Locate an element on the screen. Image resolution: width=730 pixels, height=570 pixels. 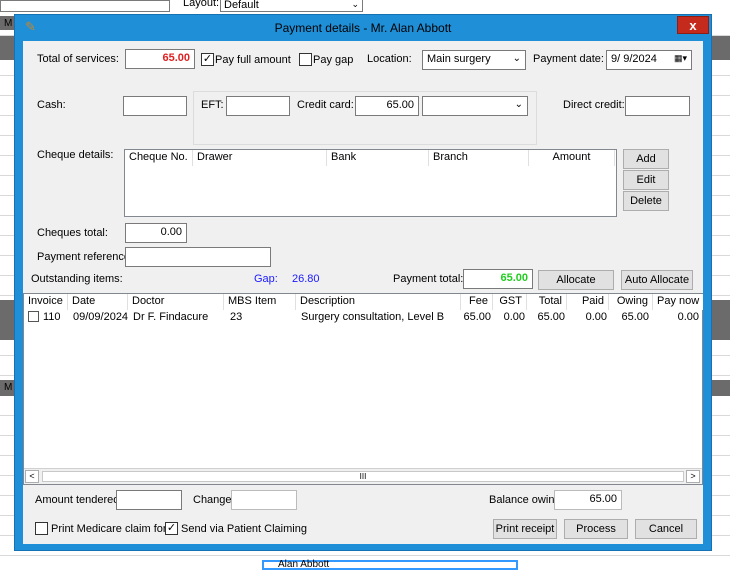
title-bar: ✎ Payment details - Mr. Alan Abbott x is located at coordinates (363, 28).